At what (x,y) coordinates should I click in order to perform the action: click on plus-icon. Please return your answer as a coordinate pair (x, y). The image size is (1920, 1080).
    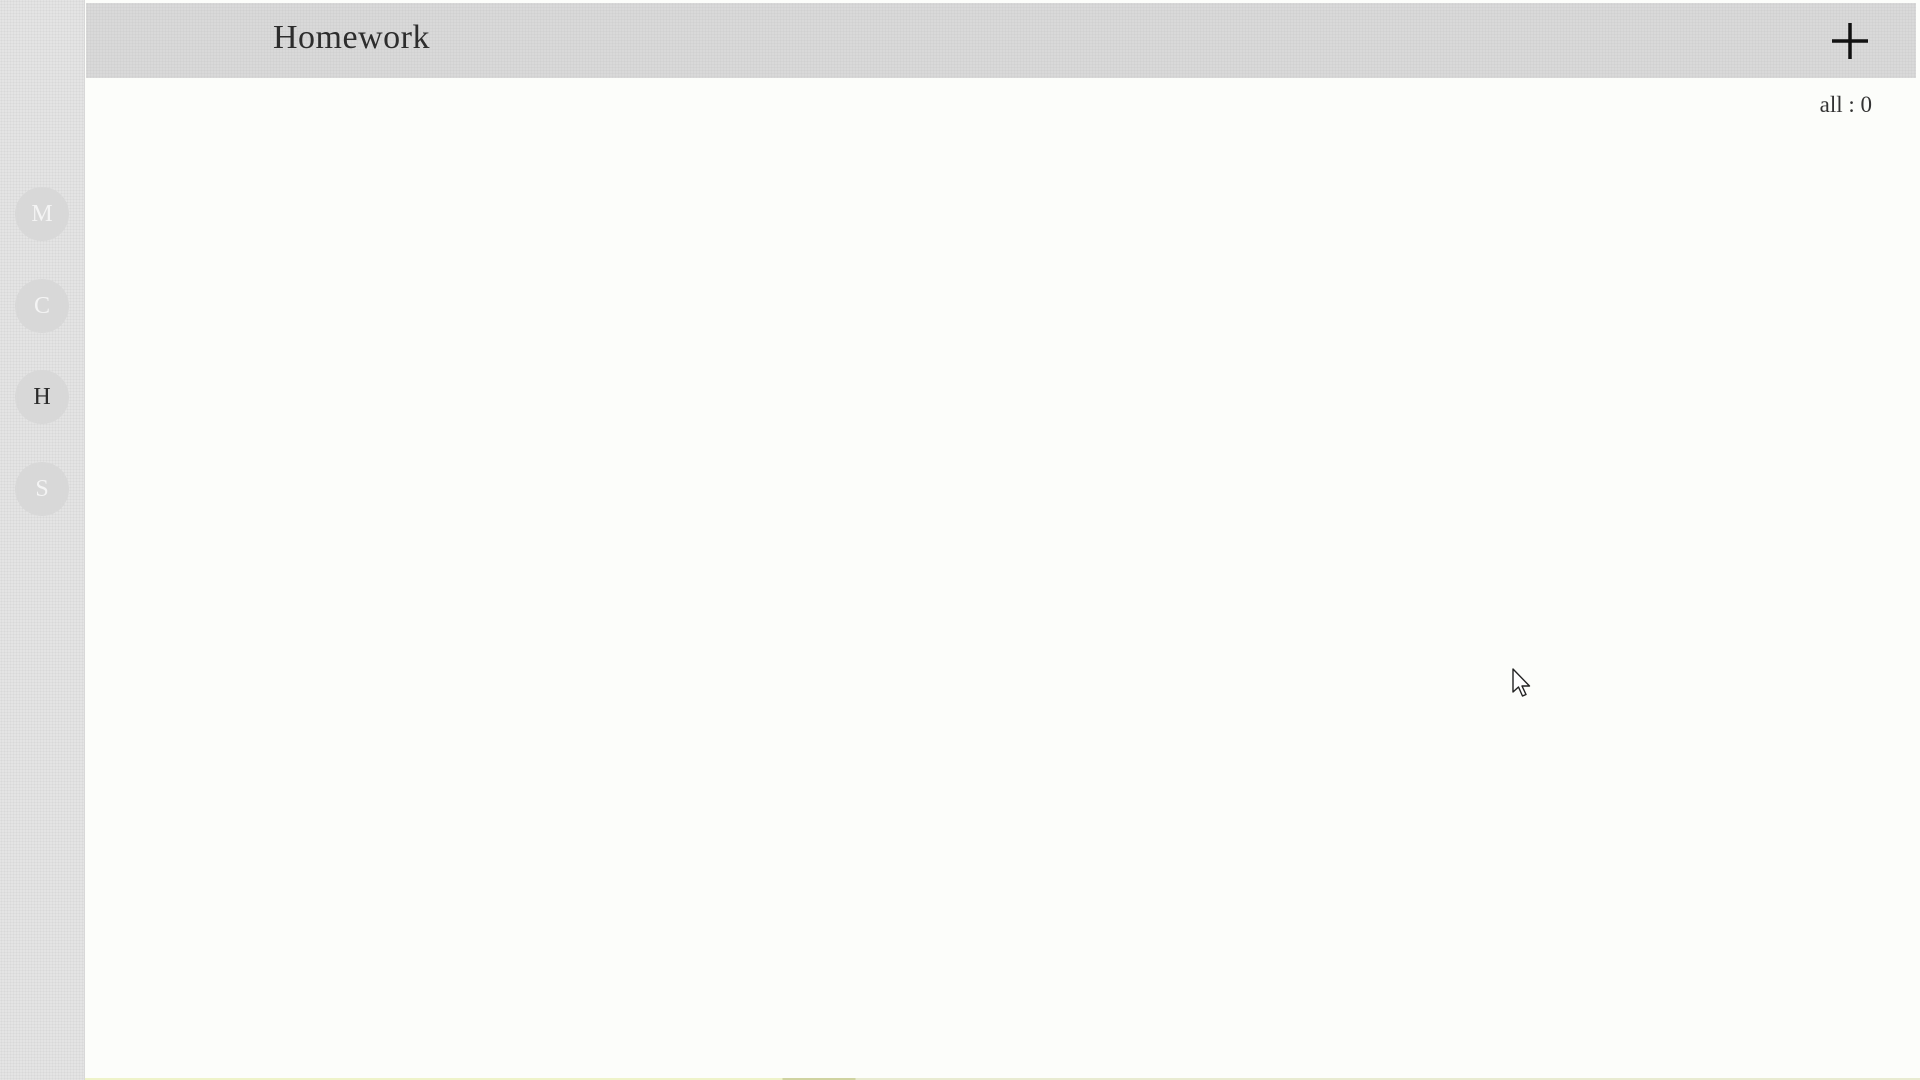
    Looking at the image, I should click on (1850, 41).